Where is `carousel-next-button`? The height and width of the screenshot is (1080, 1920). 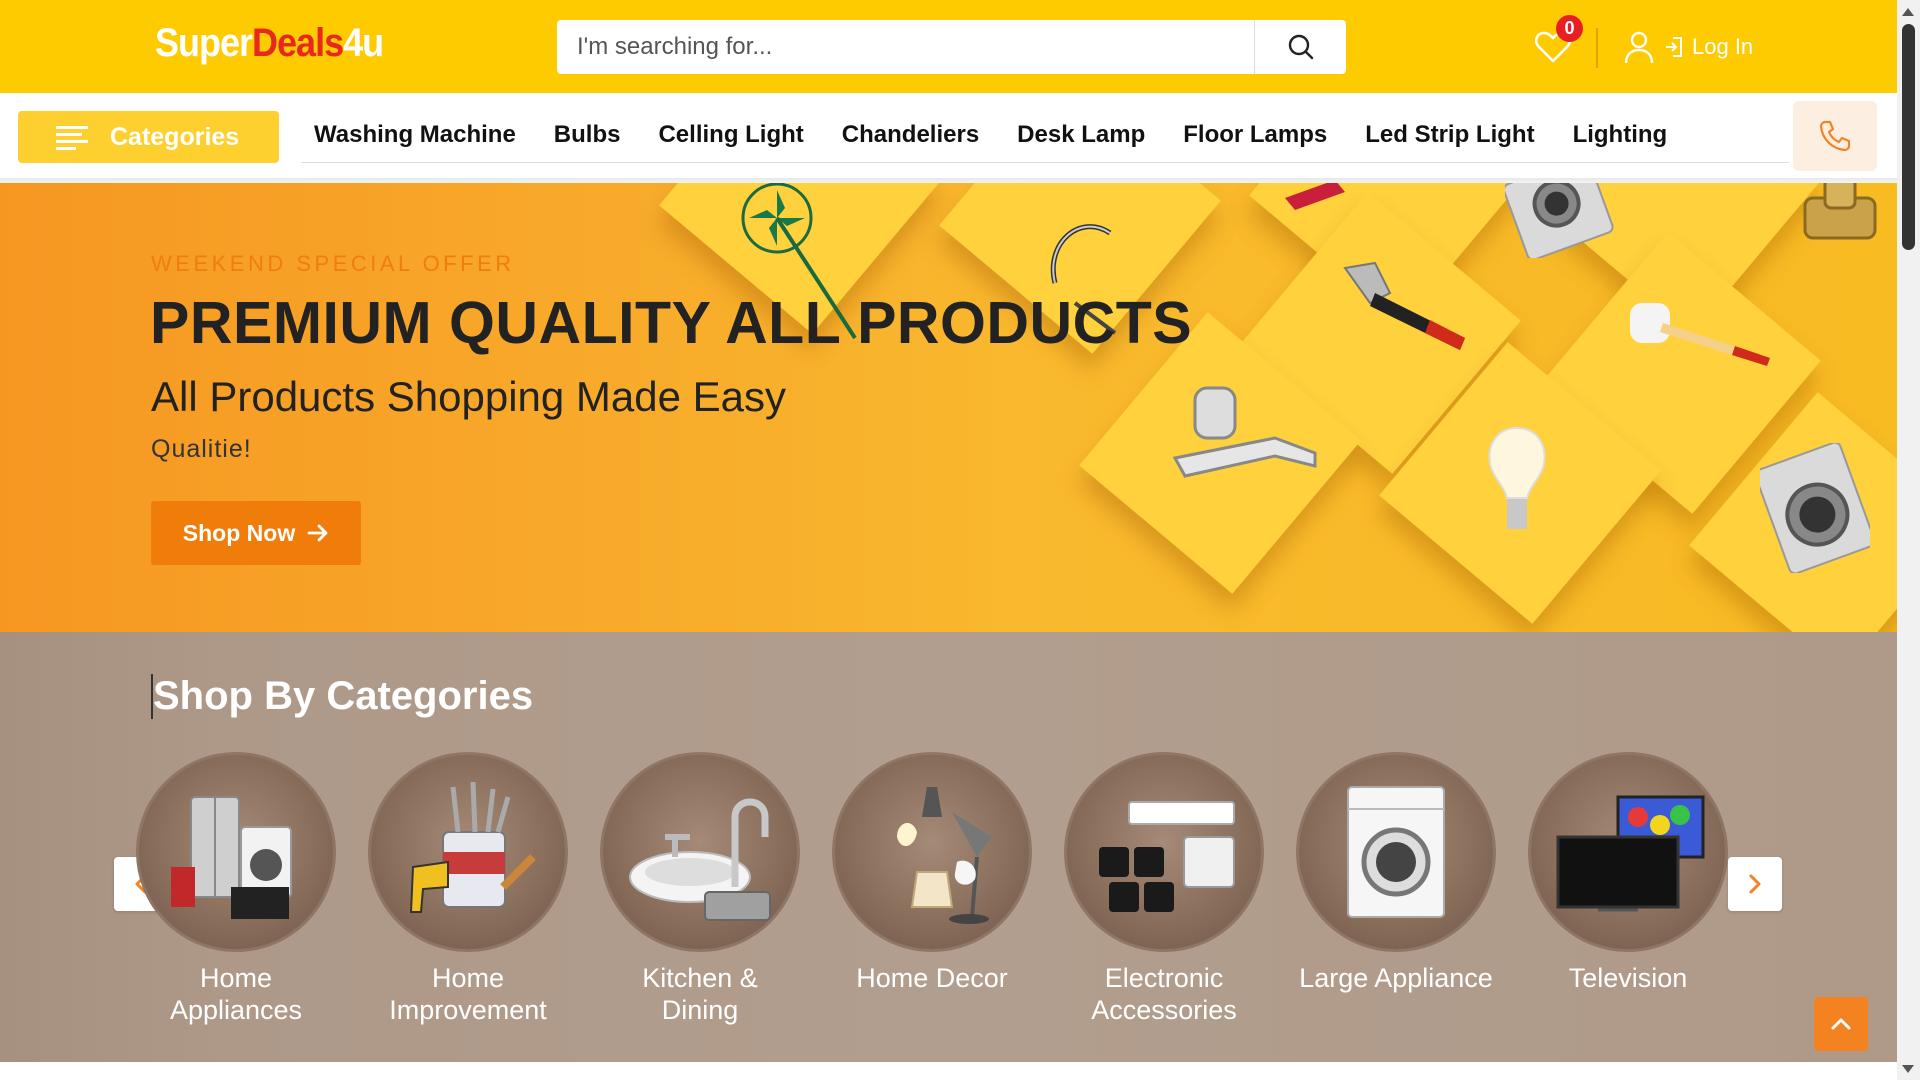
carousel-next-button is located at coordinates (1755, 884).